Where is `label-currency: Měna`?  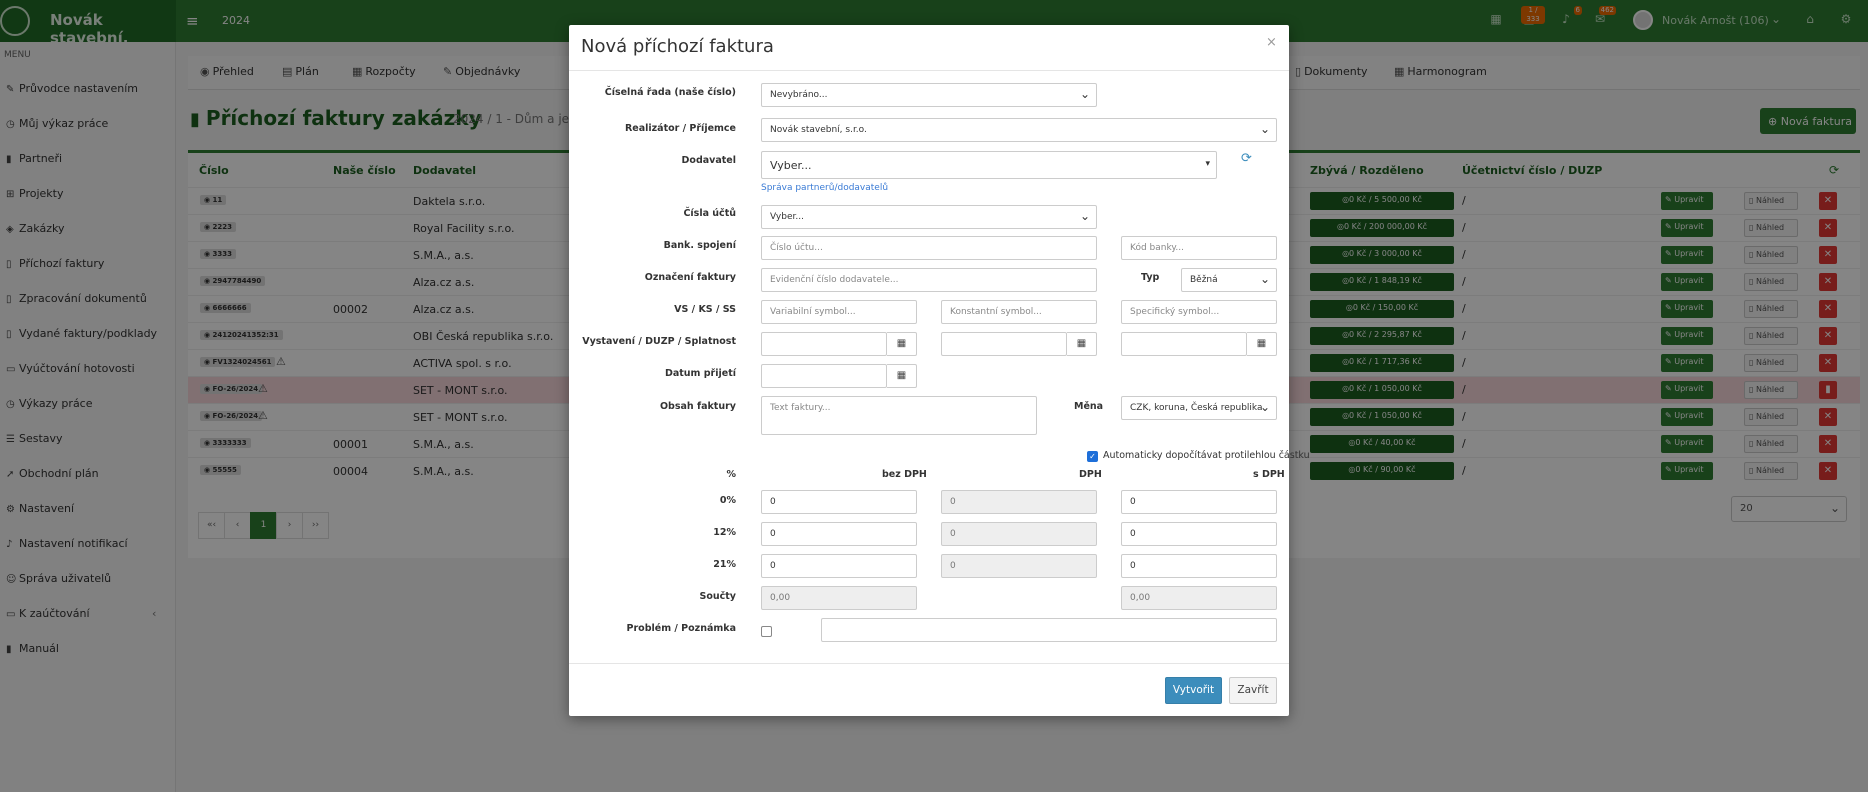 label-currency: Měna is located at coordinates (1089, 406).